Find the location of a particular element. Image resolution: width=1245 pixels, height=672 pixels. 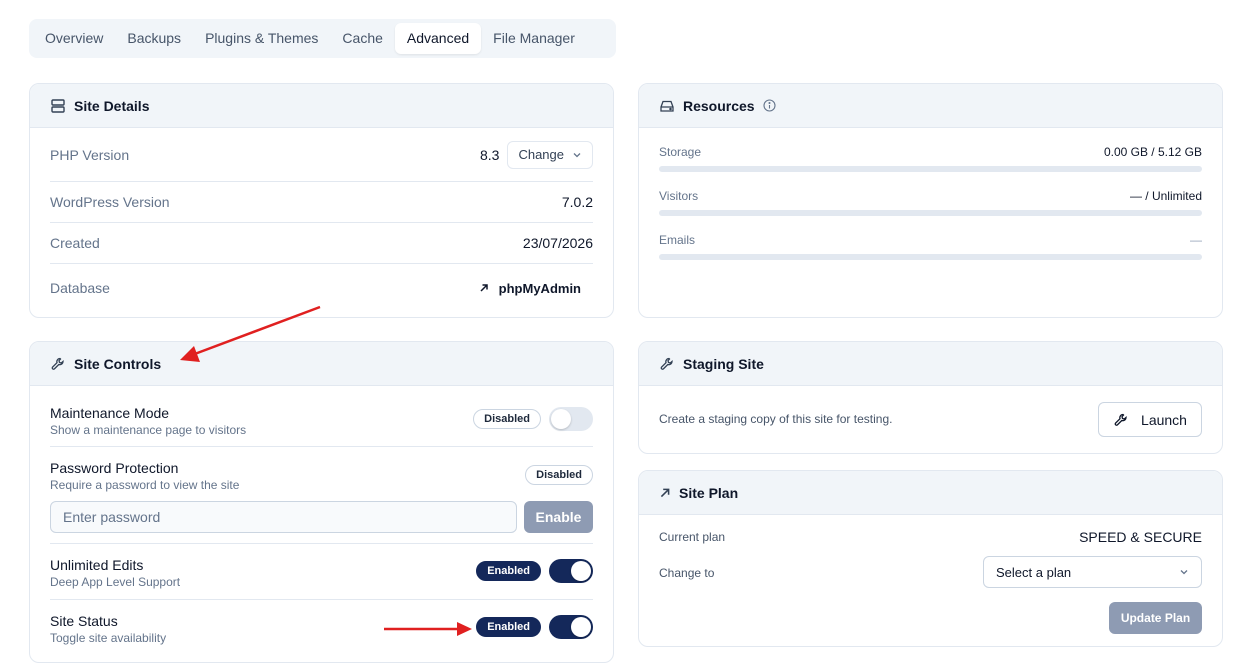

staging-site-title: Staging Site is located at coordinates (723, 363).